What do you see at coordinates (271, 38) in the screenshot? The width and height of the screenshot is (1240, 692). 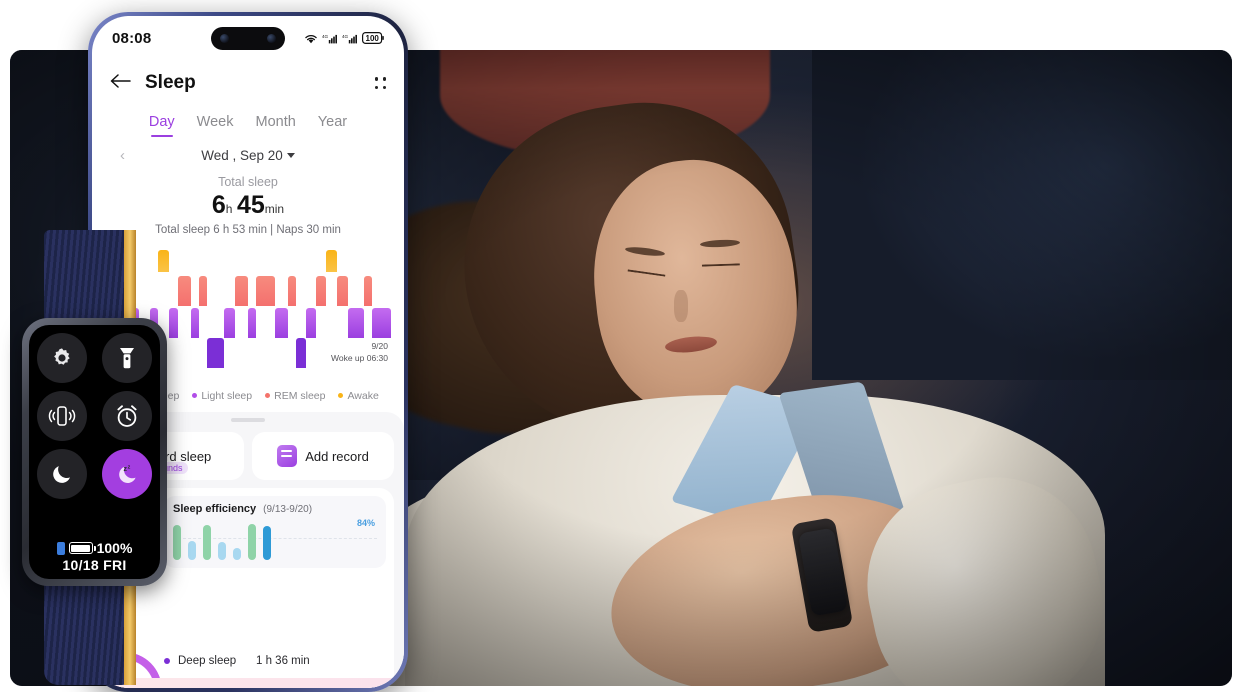 I see `camera-lens-right` at bounding box center [271, 38].